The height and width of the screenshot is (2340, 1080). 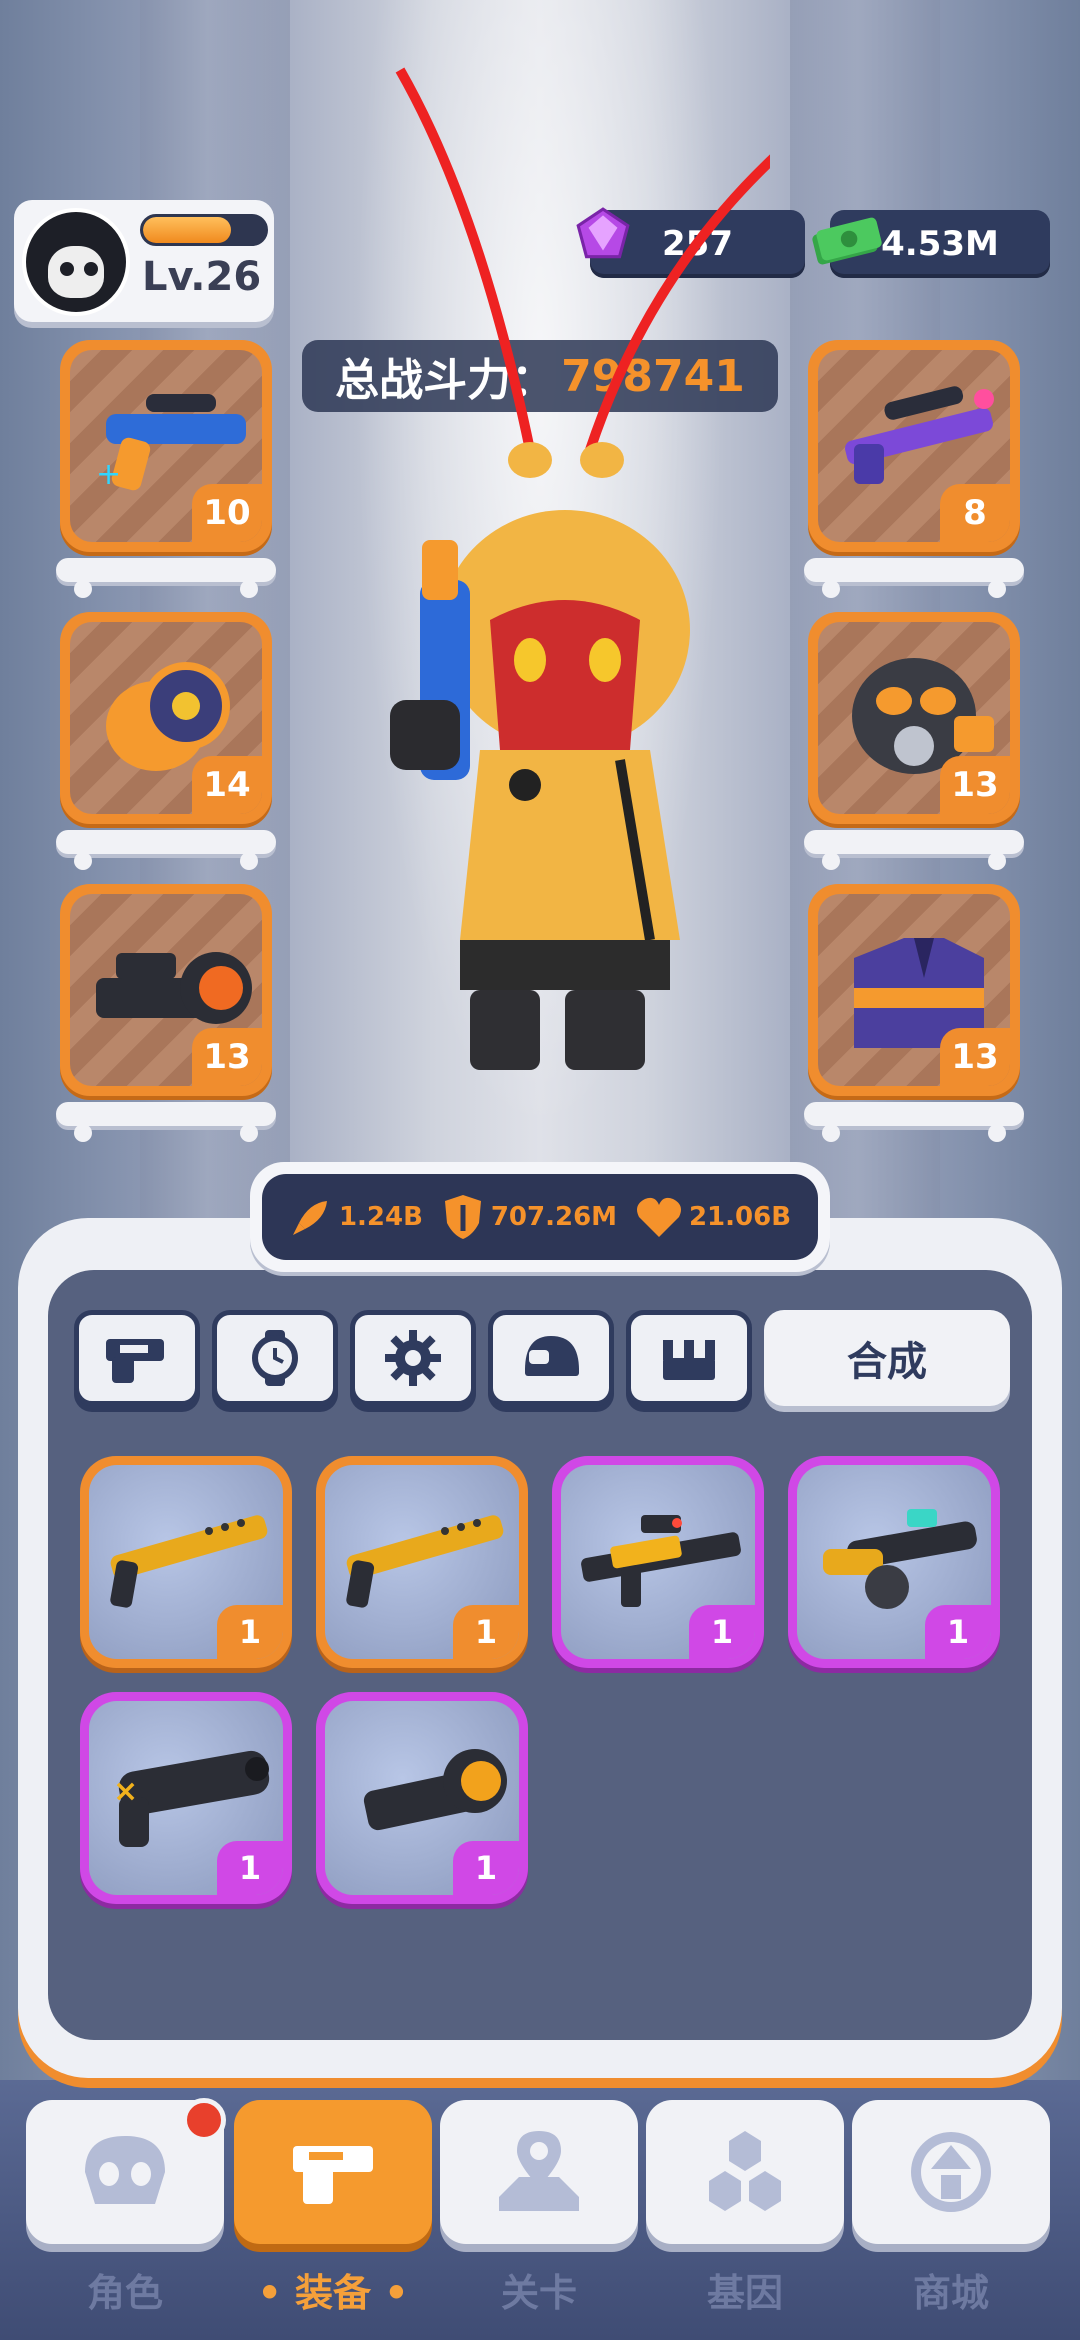 What do you see at coordinates (940, 244) in the screenshot?
I see `cash-amount: 4.53M` at bounding box center [940, 244].